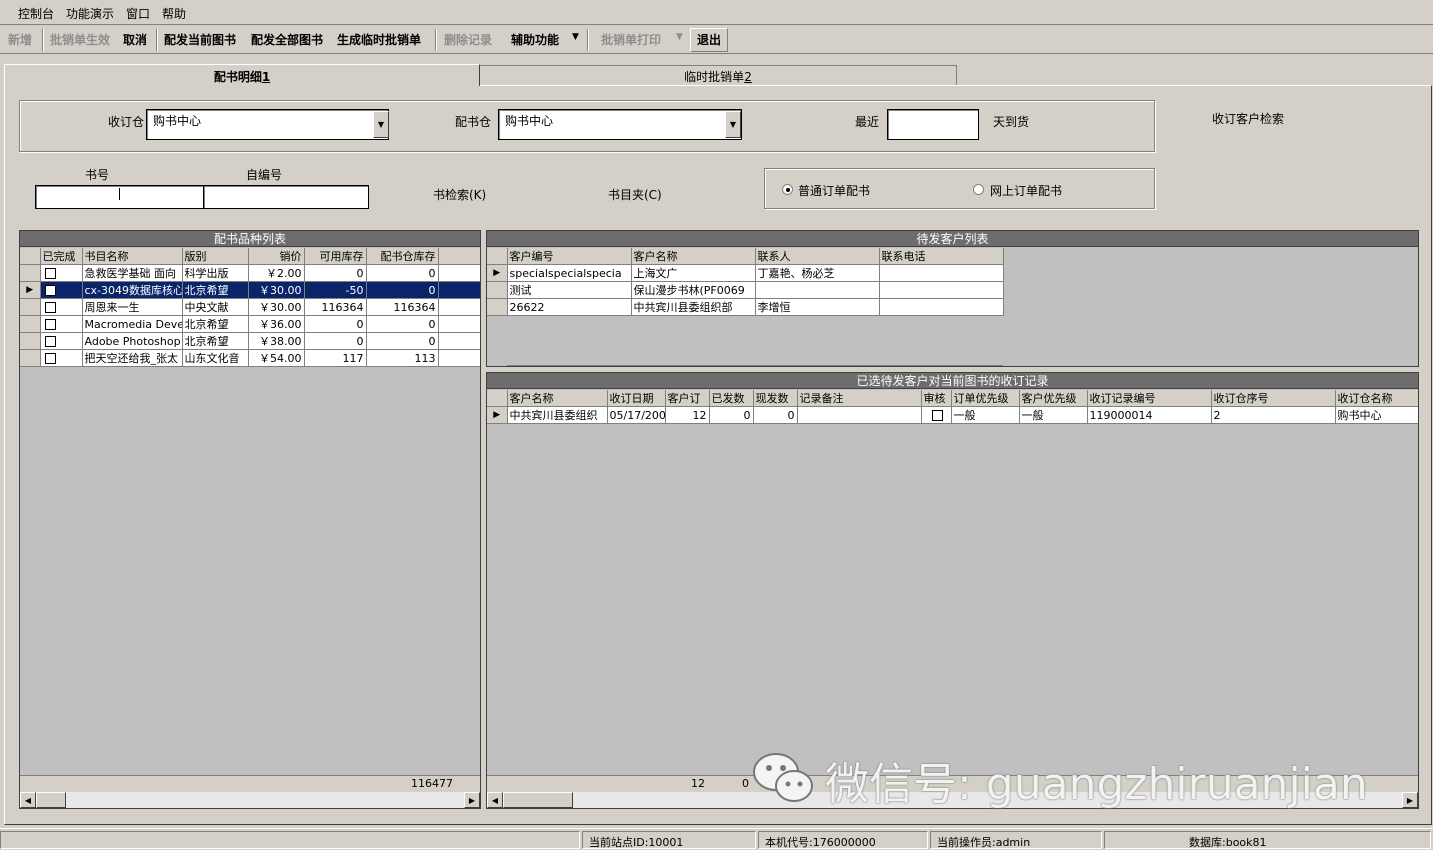  Describe the element at coordinates (20, 39) in the screenshot. I see `new-button: 新增` at that location.